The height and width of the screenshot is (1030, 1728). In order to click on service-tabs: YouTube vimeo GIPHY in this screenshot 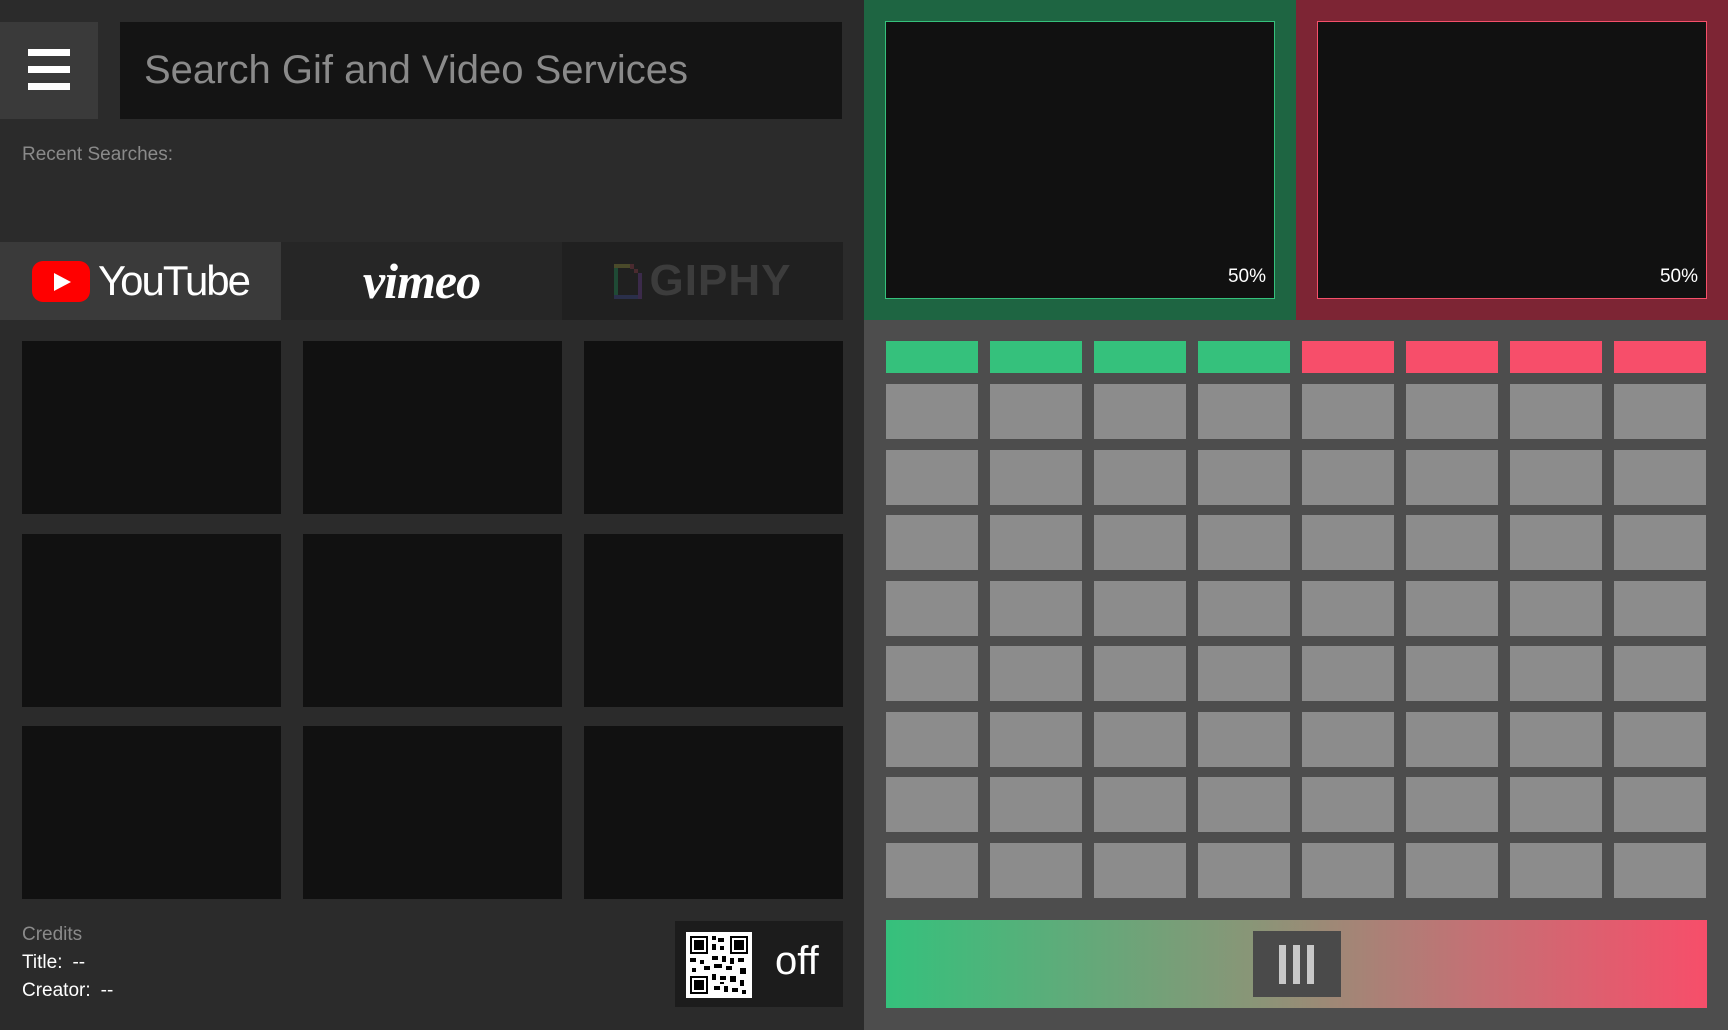, I will do `click(421, 281)`.